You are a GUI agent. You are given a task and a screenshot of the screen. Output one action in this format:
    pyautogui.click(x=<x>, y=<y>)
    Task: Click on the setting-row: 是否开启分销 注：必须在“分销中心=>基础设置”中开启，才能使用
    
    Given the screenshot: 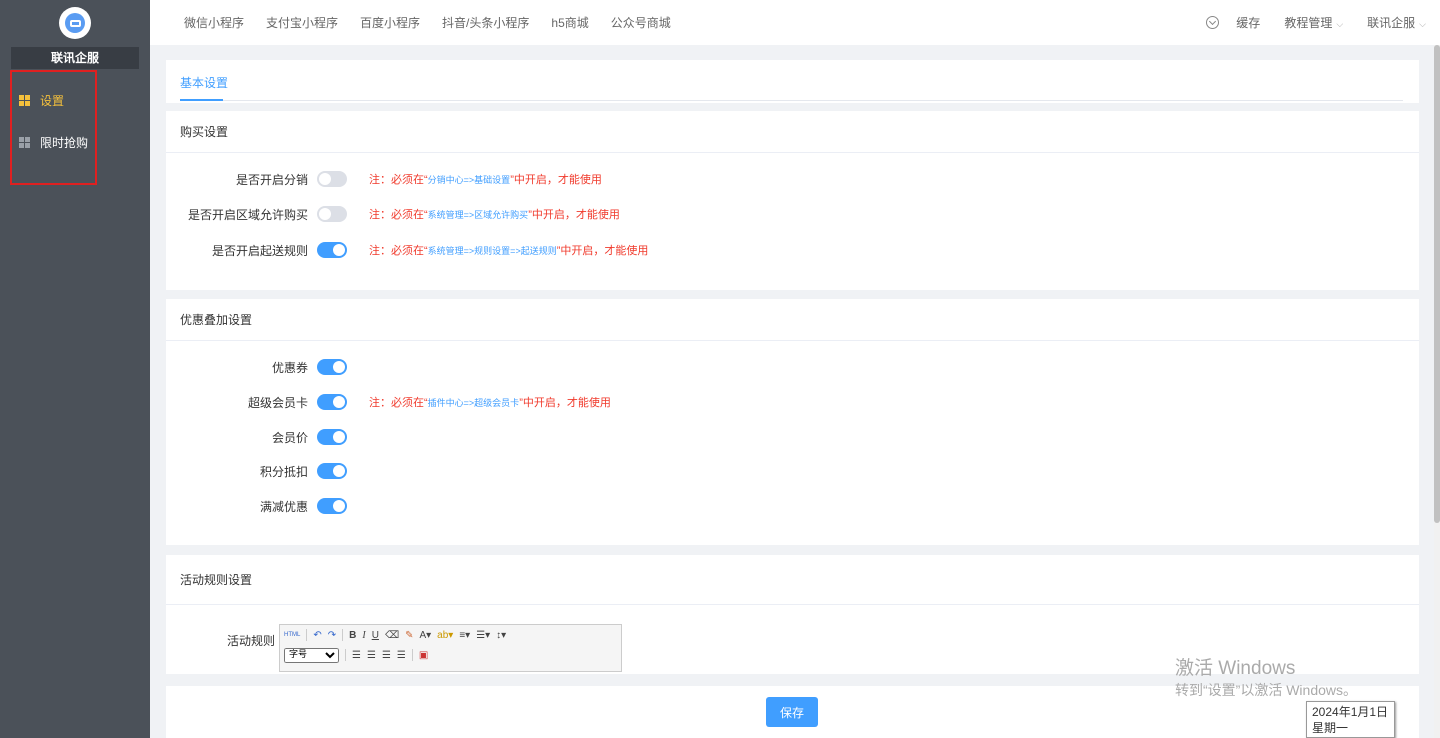 What is the action you would take?
    pyautogui.click(x=792, y=179)
    